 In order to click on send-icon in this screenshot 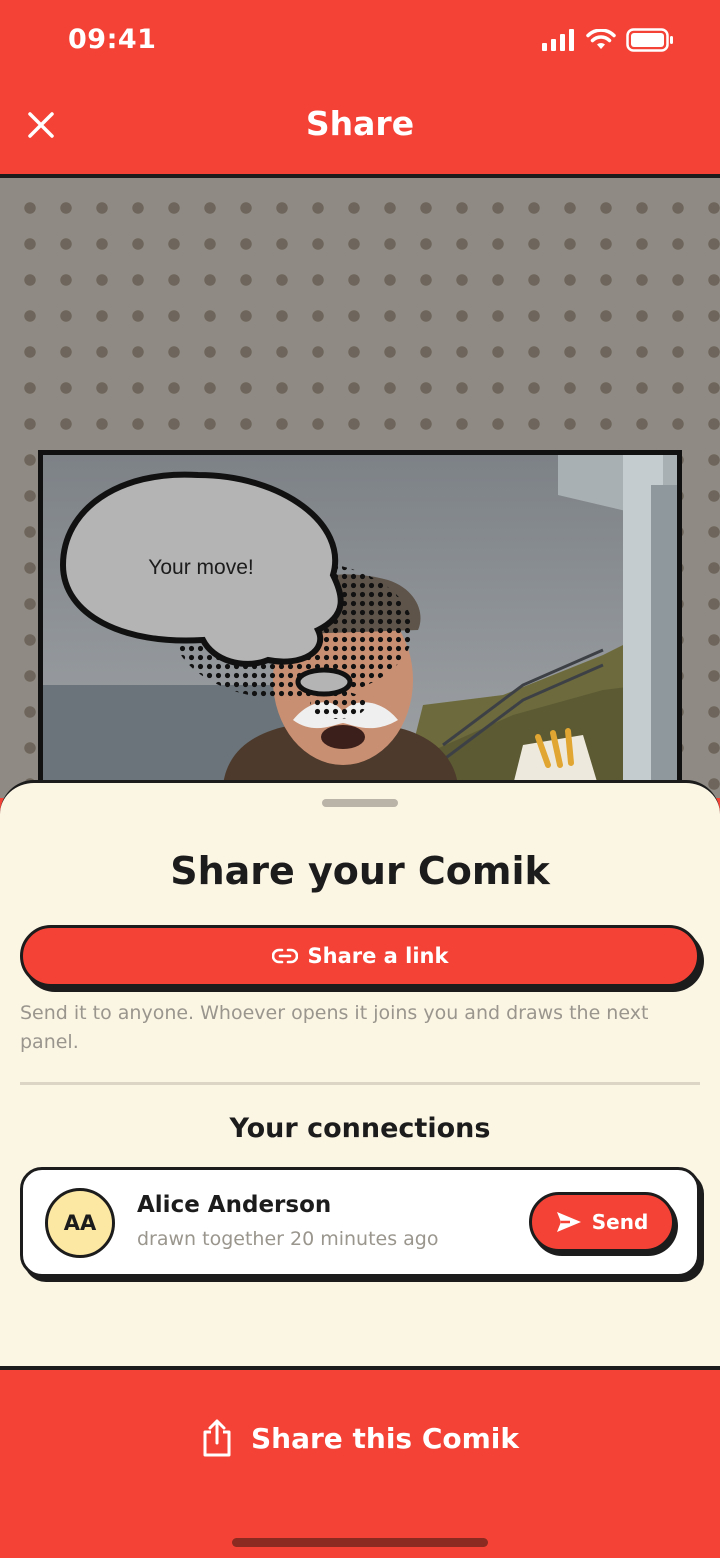, I will do `click(568, 1222)`.